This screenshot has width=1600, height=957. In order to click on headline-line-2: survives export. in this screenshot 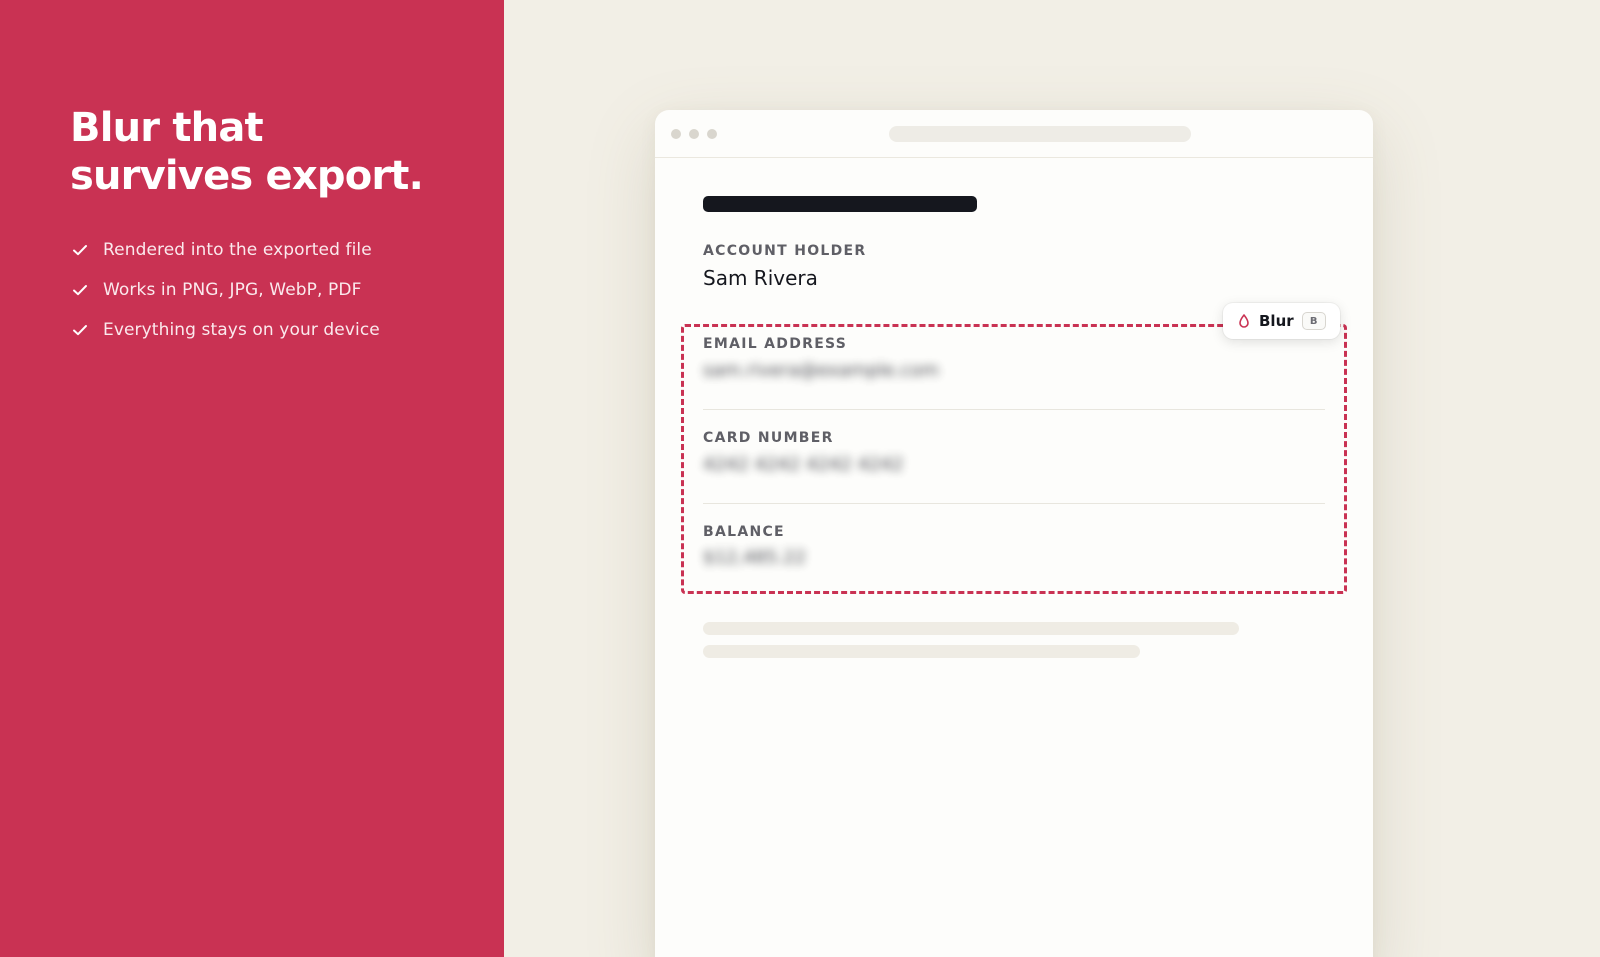, I will do `click(247, 176)`.